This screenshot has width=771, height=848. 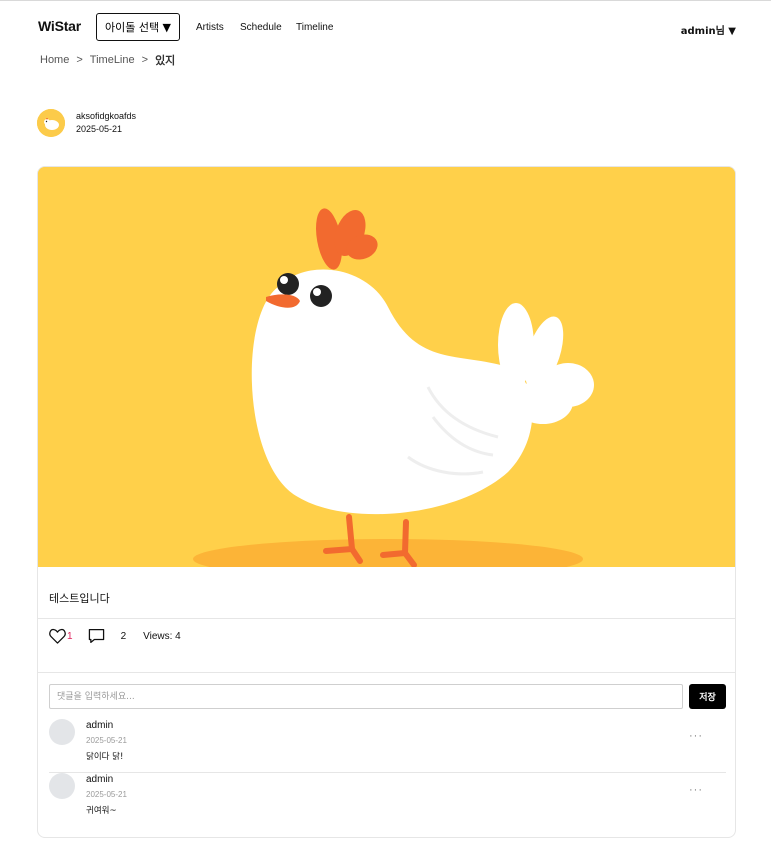 What do you see at coordinates (99, 129) in the screenshot?
I see `post-date: 2025-05-21` at bounding box center [99, 129].